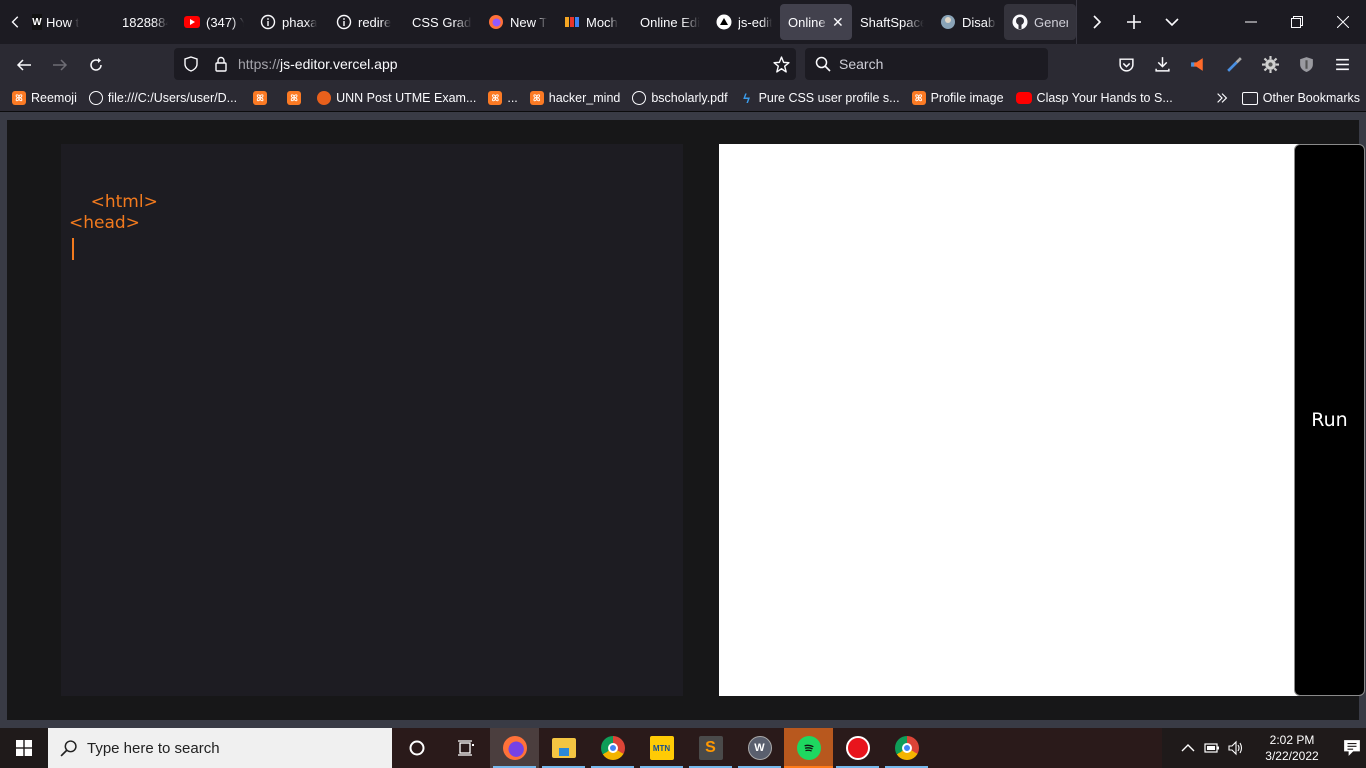  I want to click on extension-shield-button, so click(1306, 64).